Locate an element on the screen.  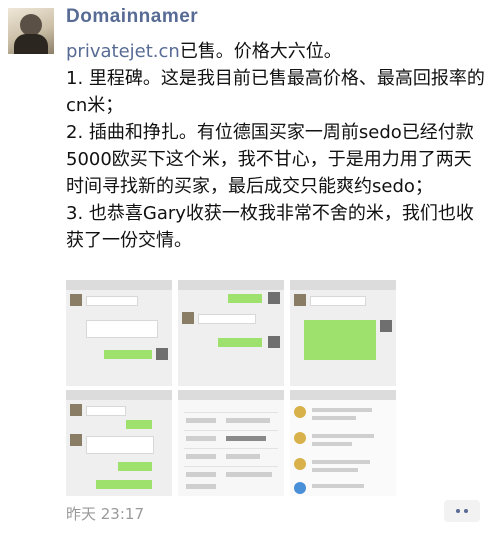
author-name: Domainnamer is located at coordinates (132, 17).